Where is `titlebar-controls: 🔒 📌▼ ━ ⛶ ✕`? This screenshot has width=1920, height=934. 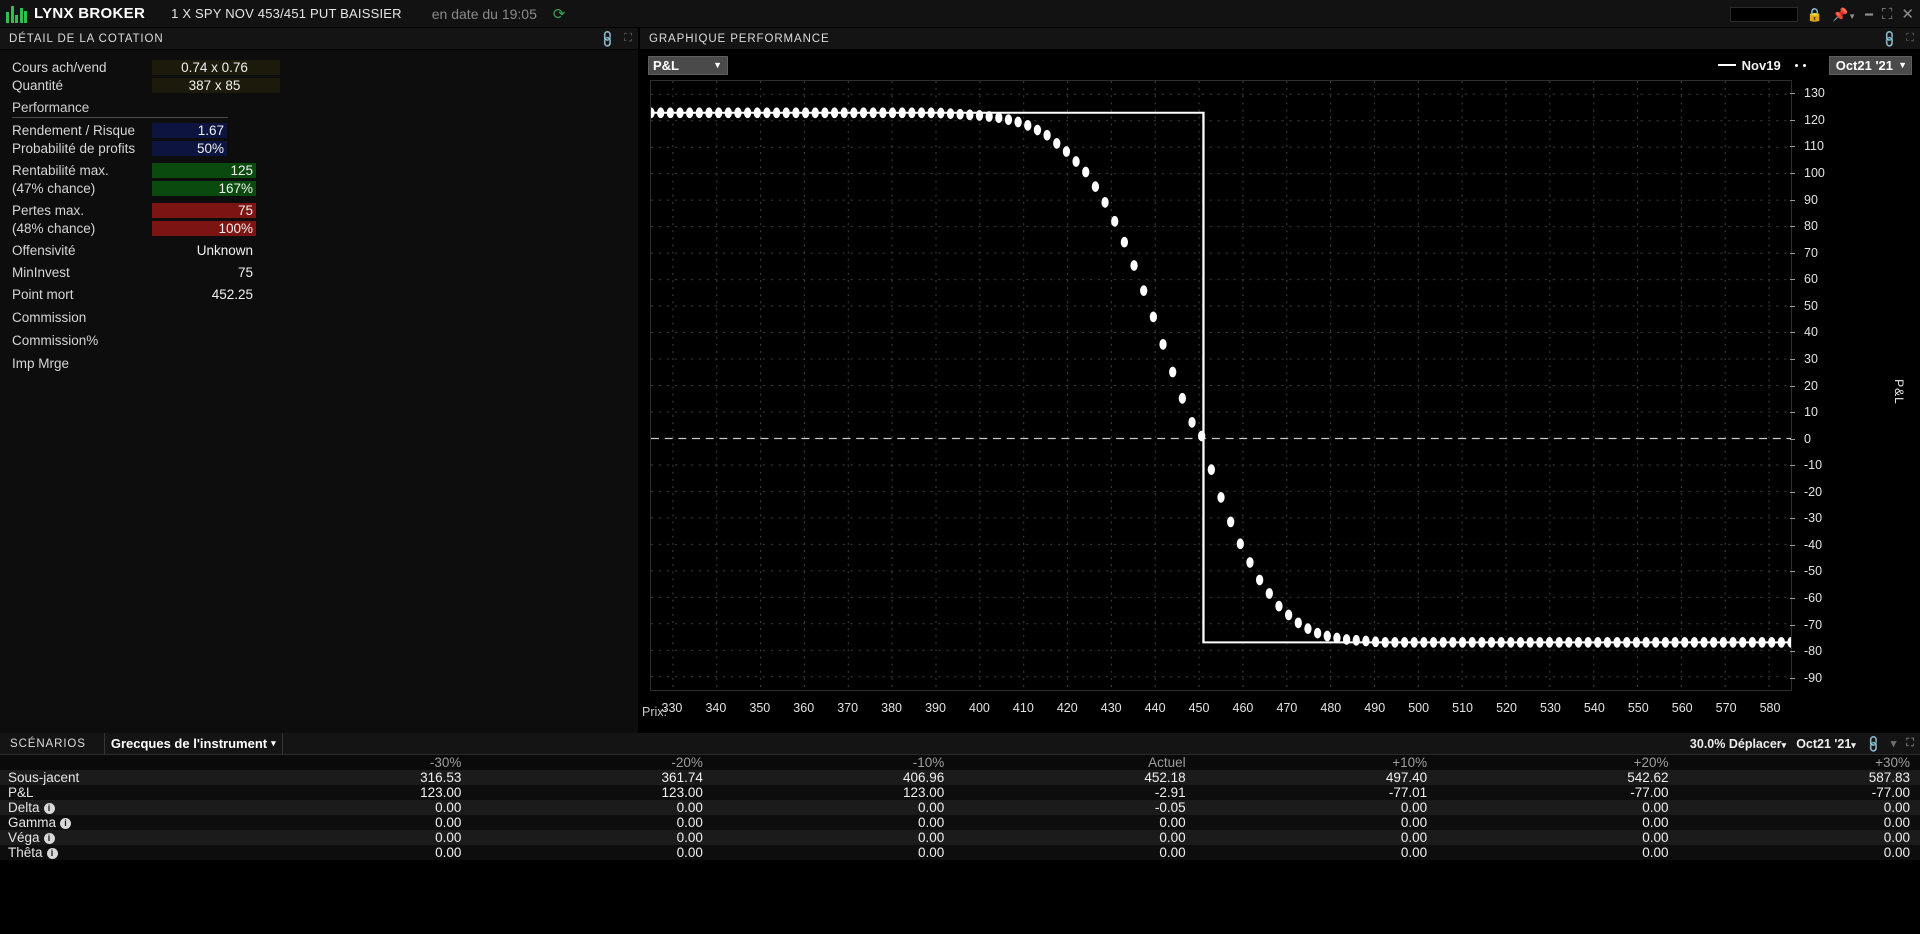 titlebar-controls: 🔒 📌▼ ━ ⛶ ✕ is located at coordinates (1821, 14).